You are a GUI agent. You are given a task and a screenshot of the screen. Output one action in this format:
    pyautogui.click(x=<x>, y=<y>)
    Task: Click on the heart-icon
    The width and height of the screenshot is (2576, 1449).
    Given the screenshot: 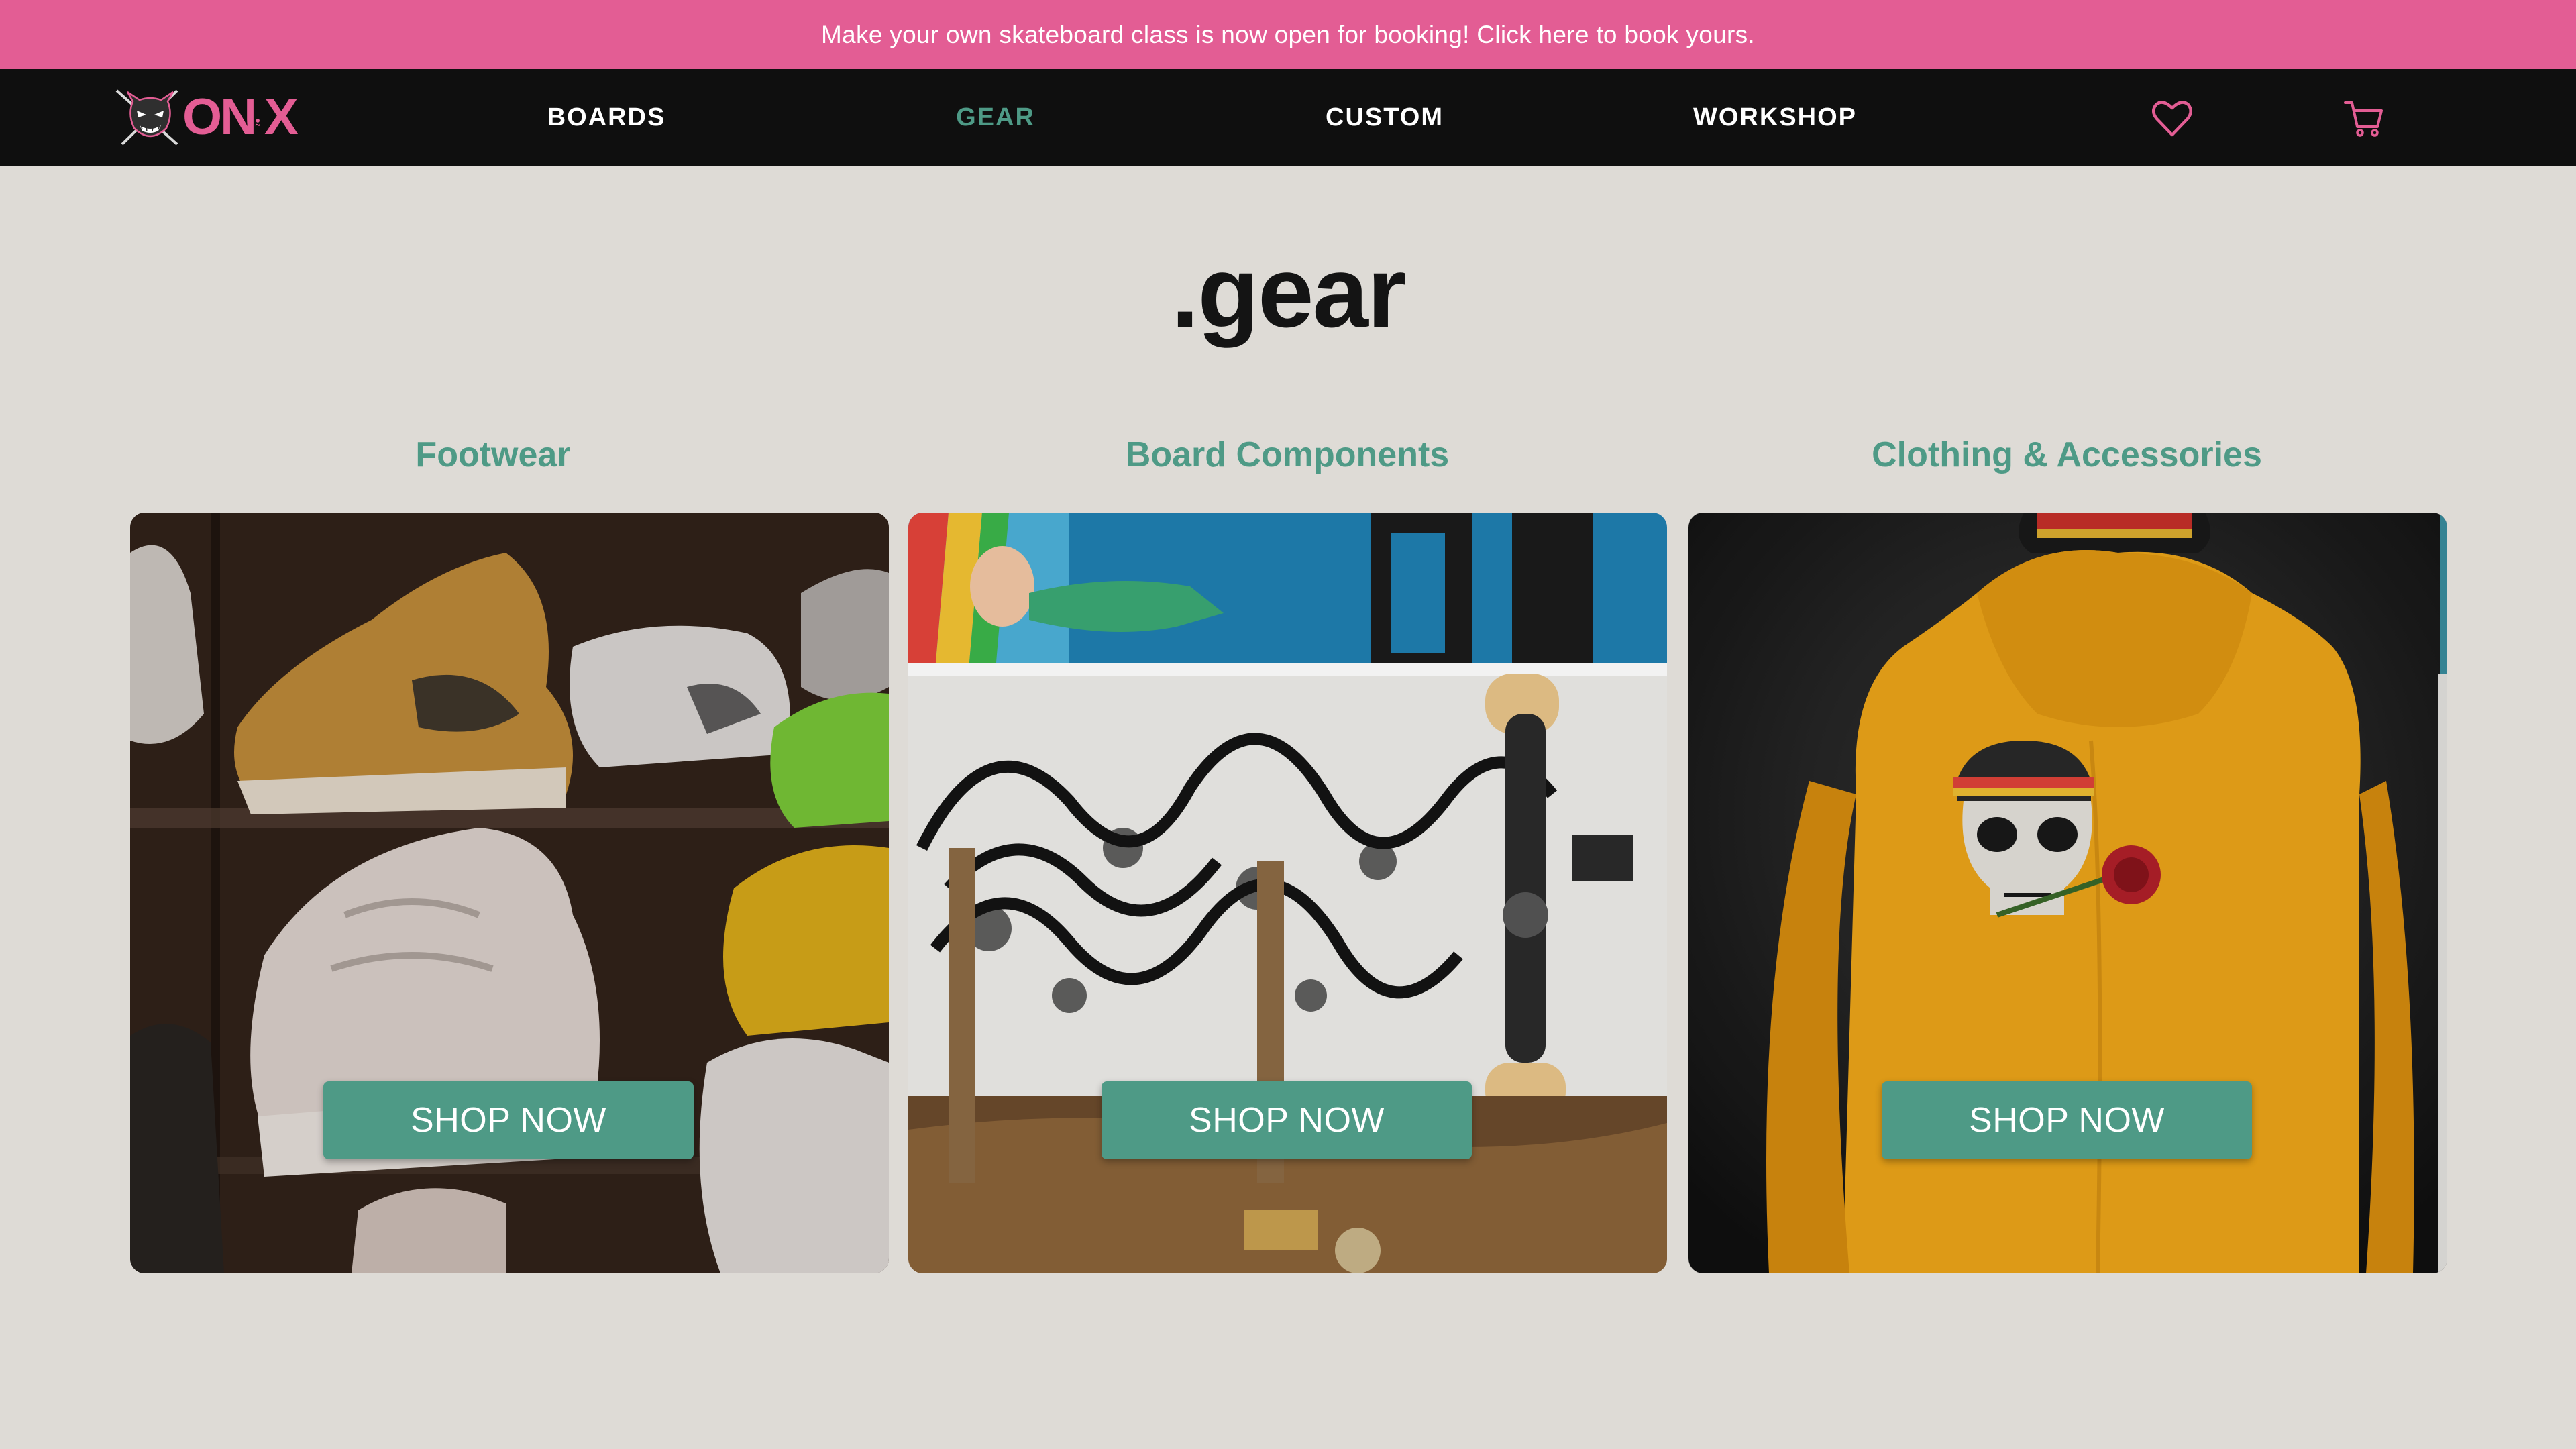 What is the action you would take?
    pyautogui.click(x=2172, y=118)
    